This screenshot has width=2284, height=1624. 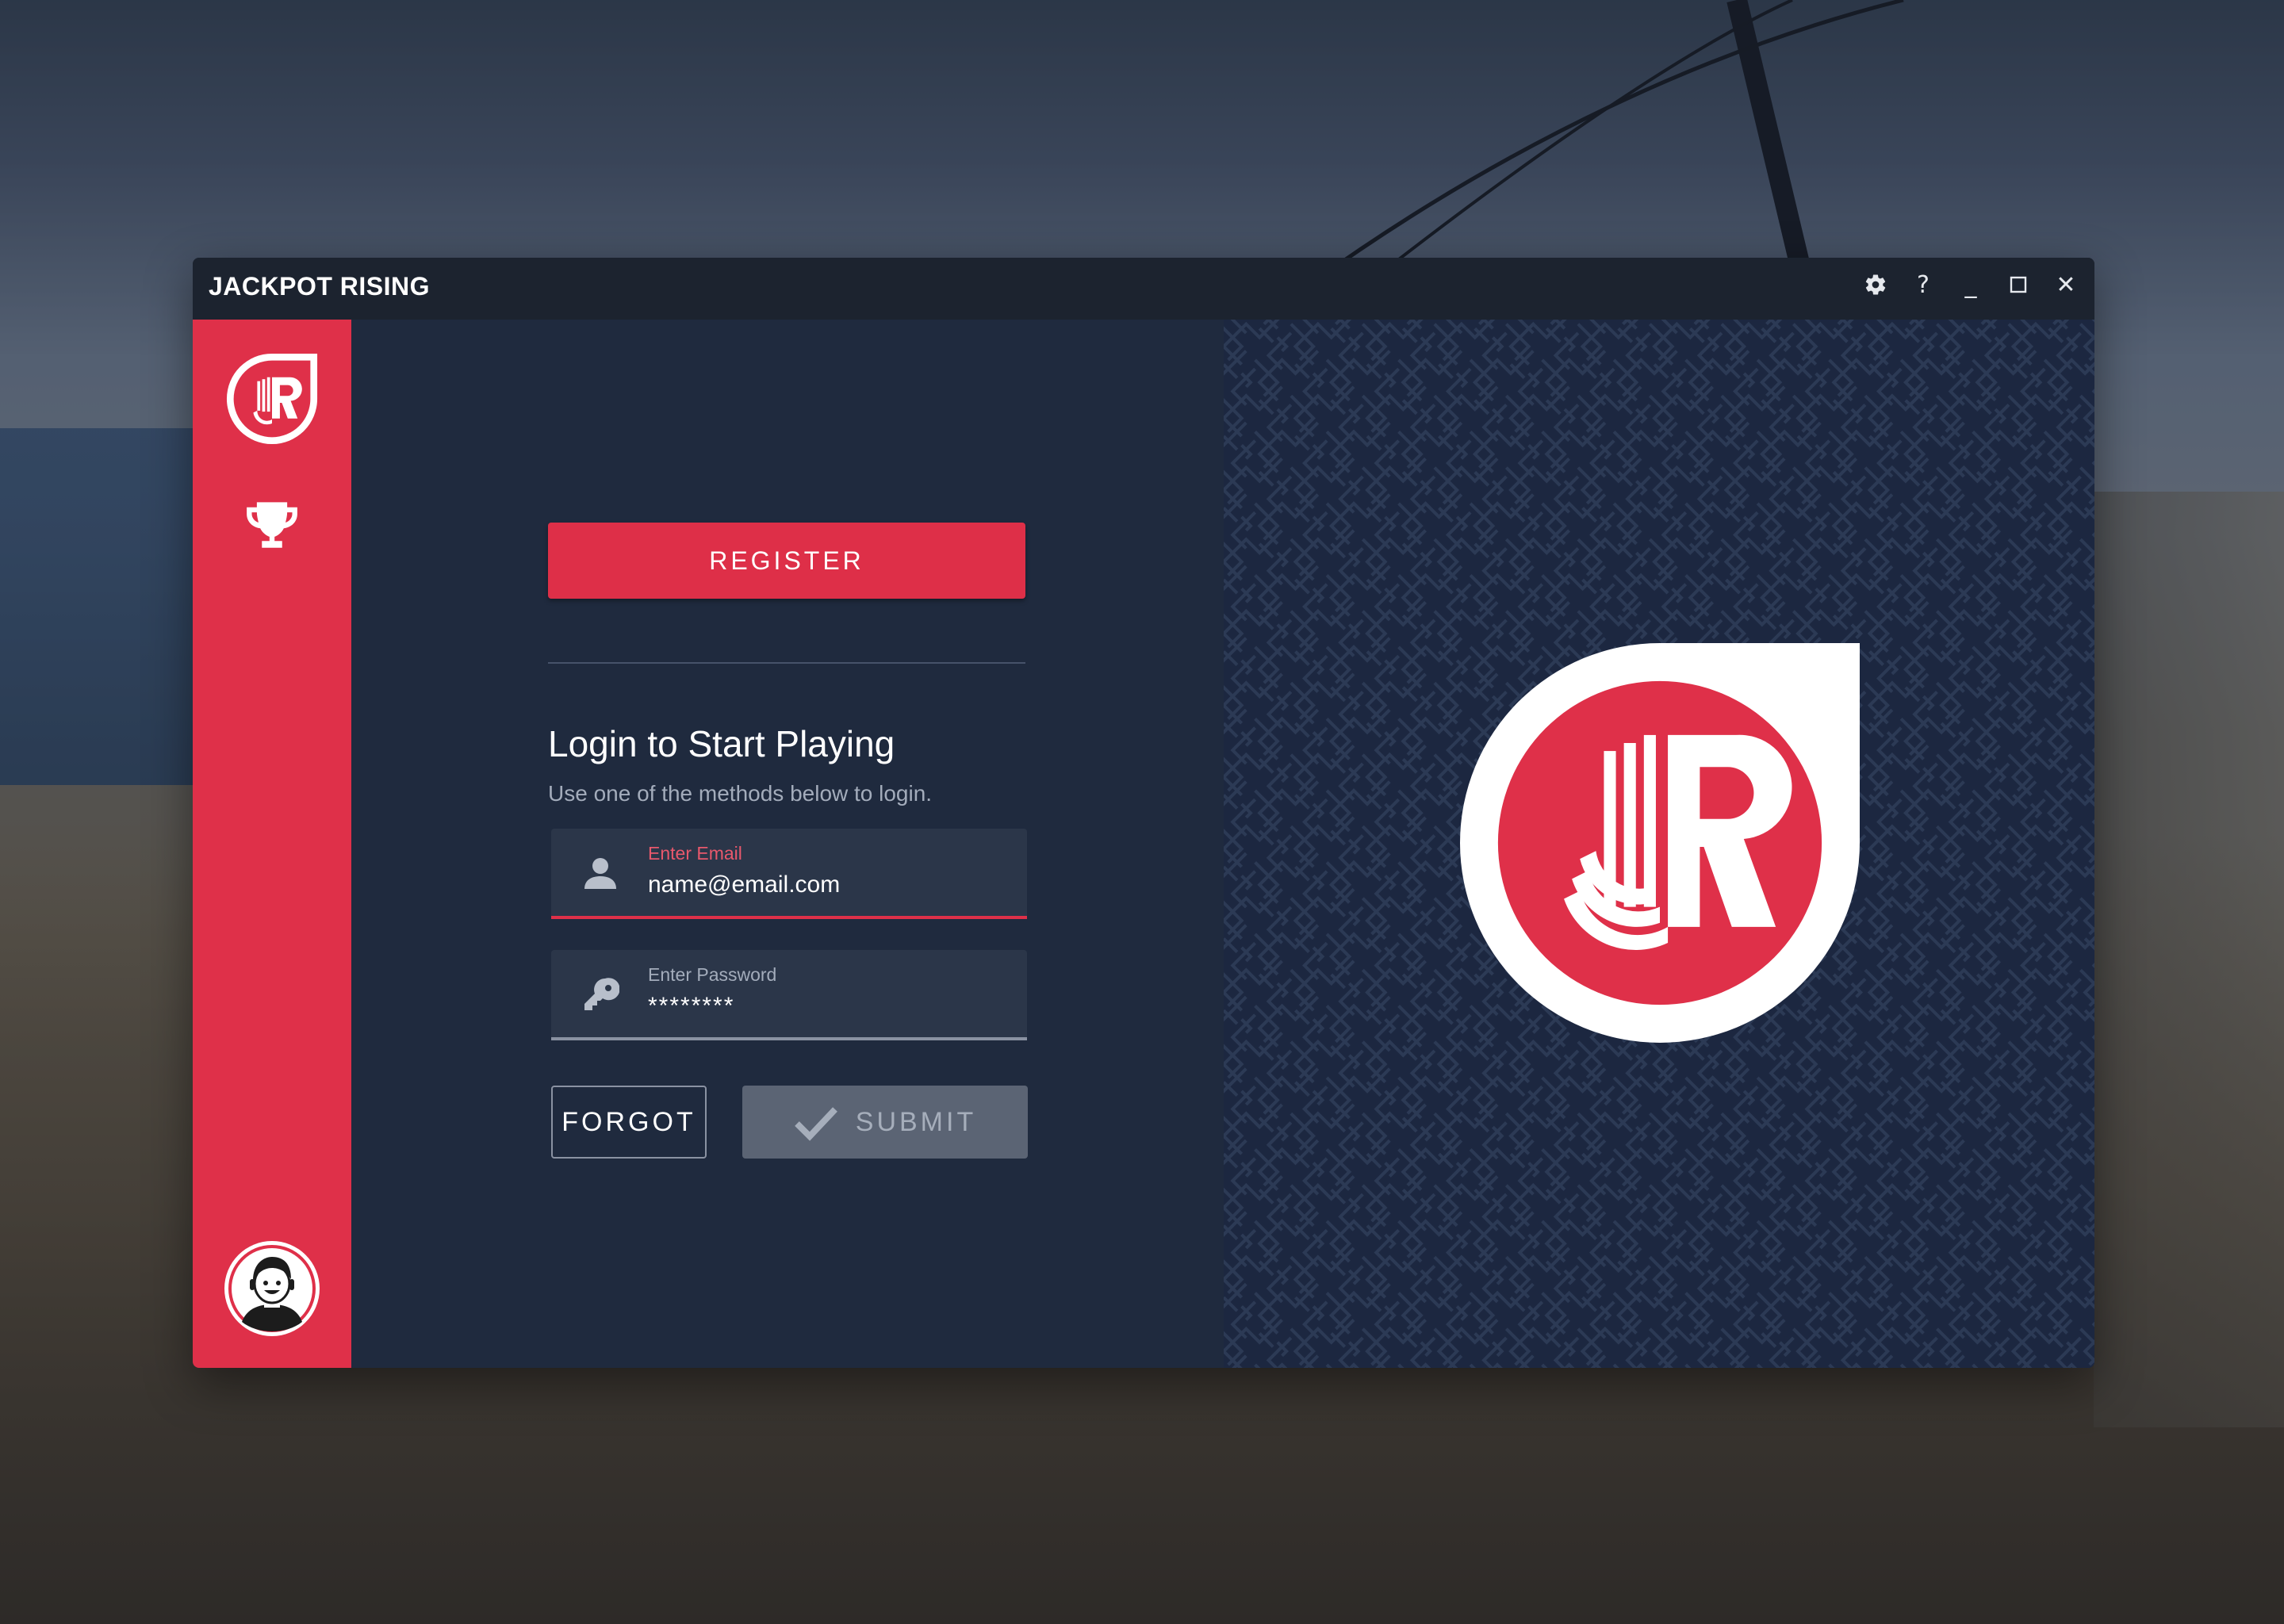 I want to click on square-icon, so click(x=2018, y=284).